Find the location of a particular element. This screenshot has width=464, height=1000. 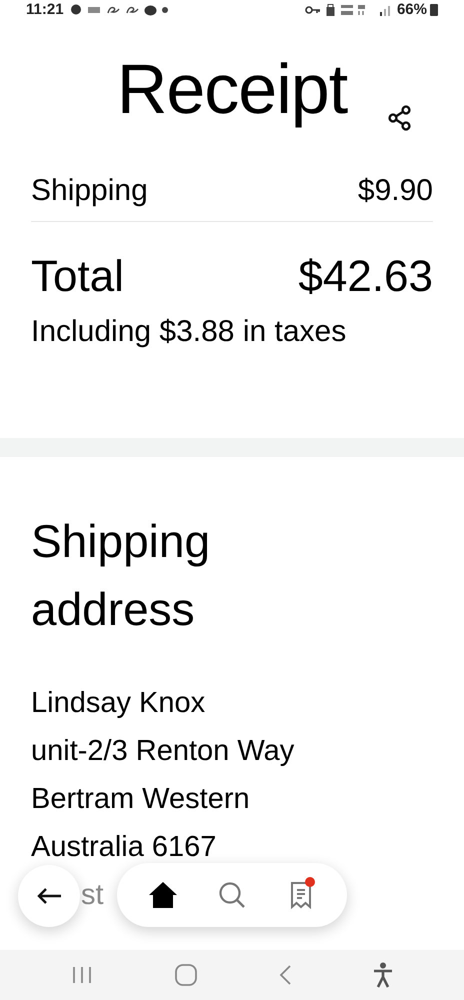

home-icon is located at coordinates (163, 895).